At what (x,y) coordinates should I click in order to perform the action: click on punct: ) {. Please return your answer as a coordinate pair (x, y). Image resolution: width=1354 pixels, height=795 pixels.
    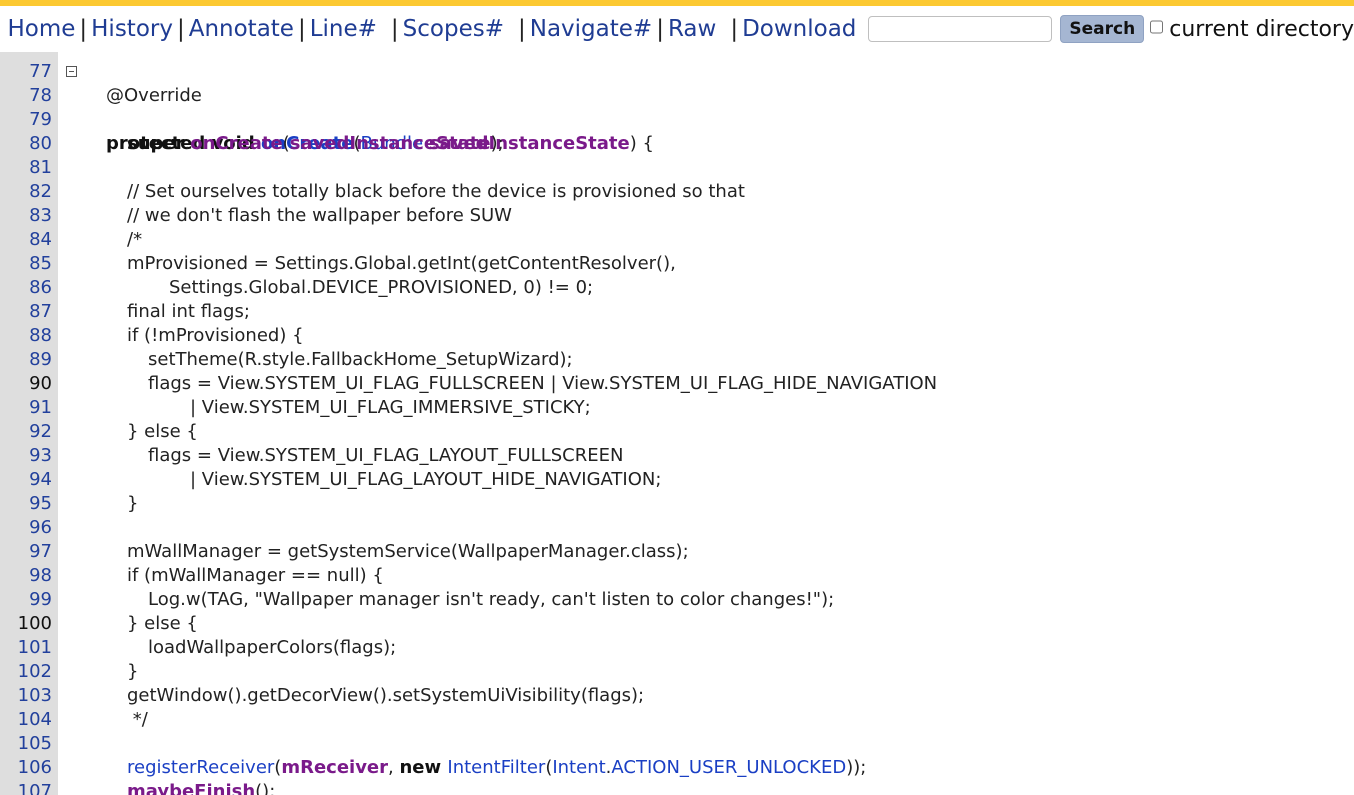
    Looking at the image, I should click on (641, 143).